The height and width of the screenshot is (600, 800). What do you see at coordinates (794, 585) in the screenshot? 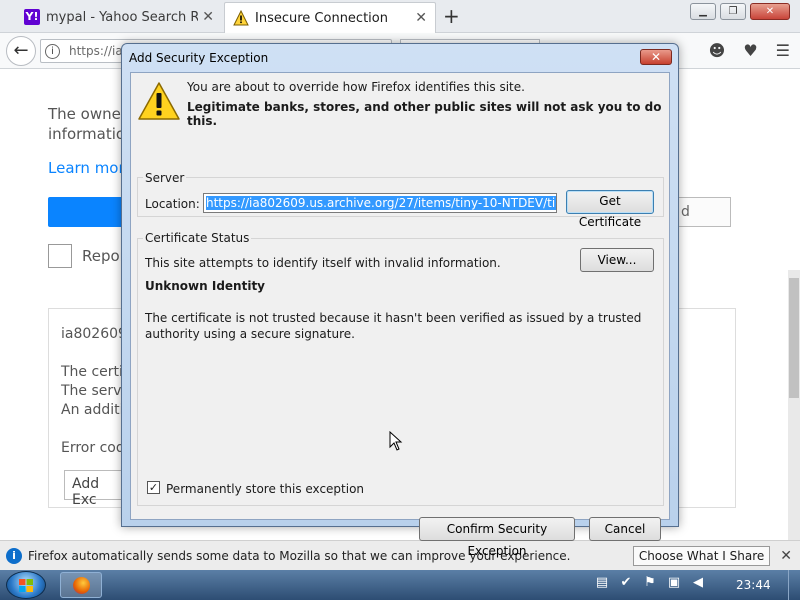
I see `show-desktop-button` at bounding box center [794, 585].